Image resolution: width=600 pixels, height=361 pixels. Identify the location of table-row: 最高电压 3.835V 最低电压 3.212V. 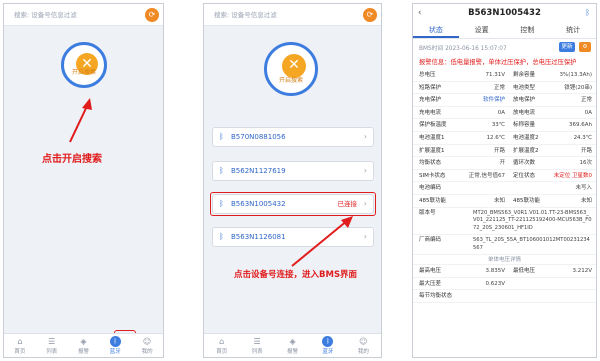
(504, 271).